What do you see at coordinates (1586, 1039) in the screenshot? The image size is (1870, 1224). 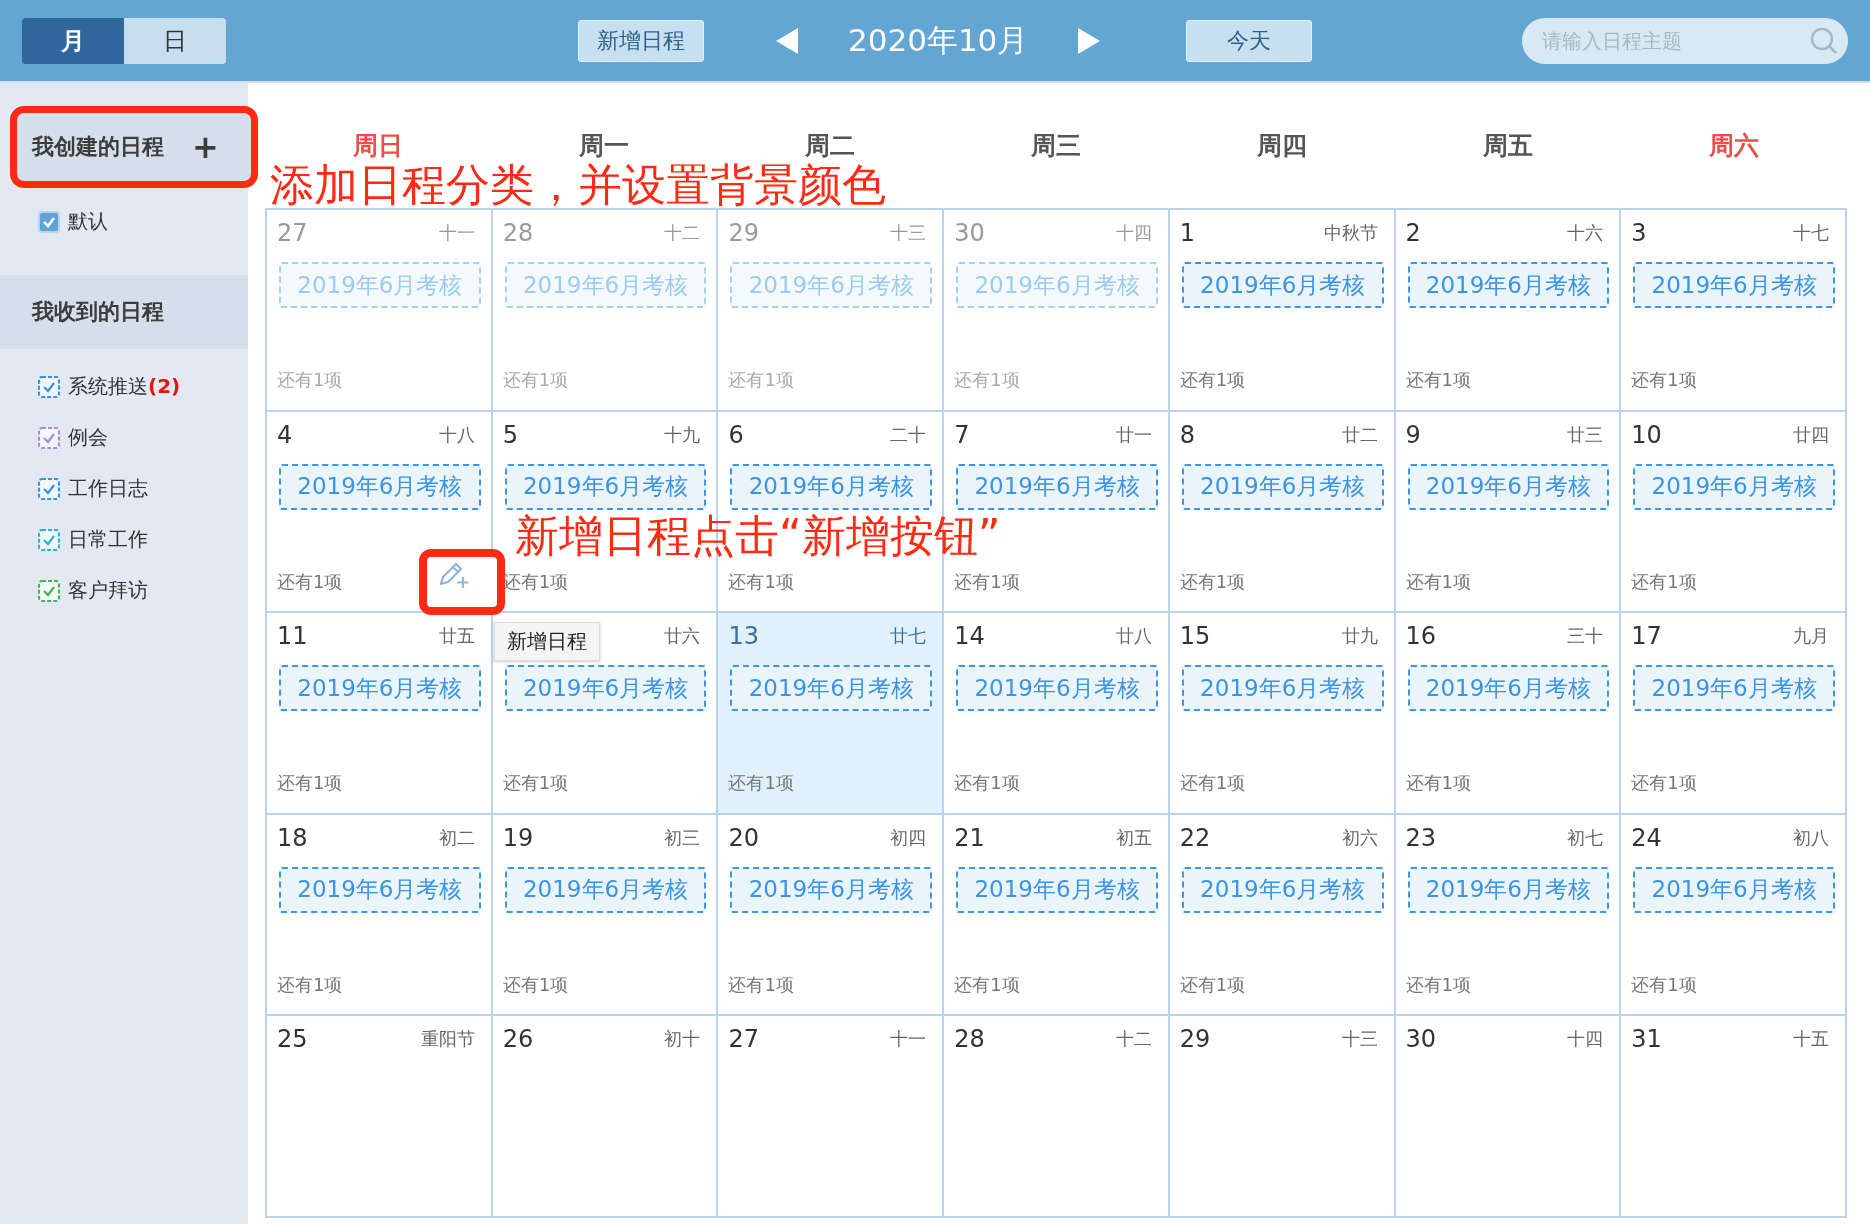 I see `lunar-date: 十四` at bounding box center [1586, 1039].